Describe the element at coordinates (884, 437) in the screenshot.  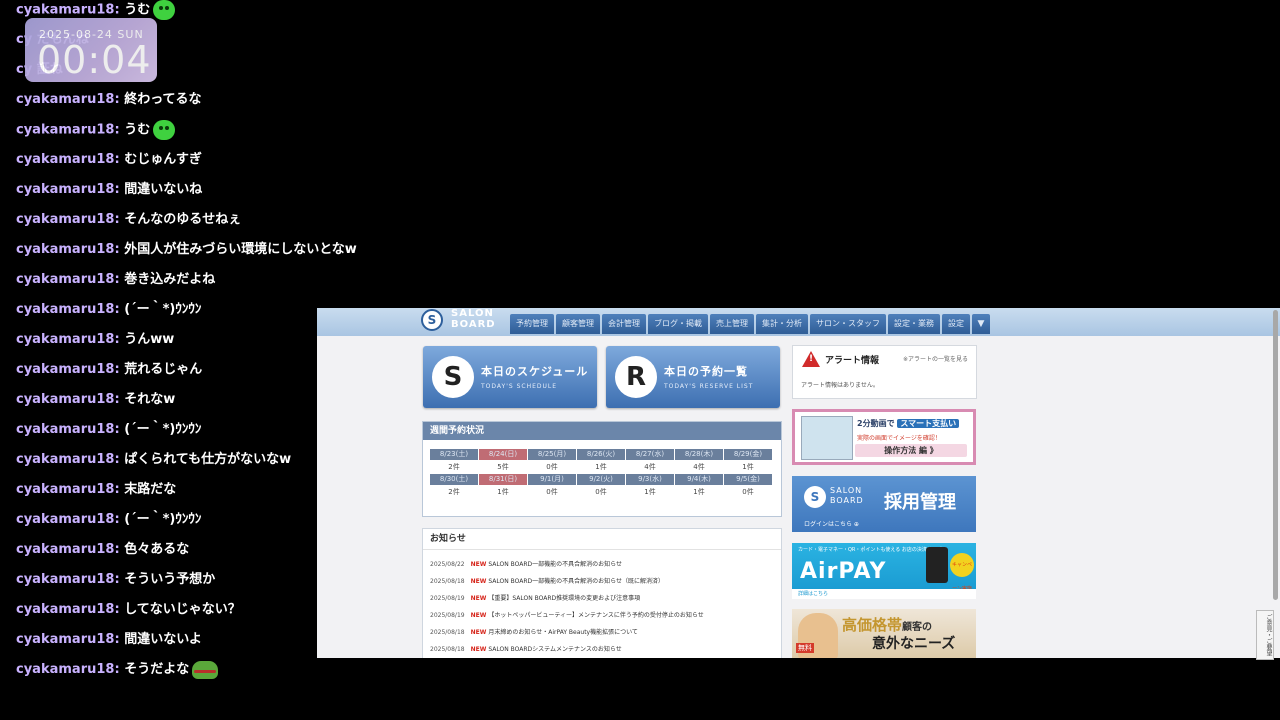
I see `smart-payment-video-banner: 2分動画で スマート支払い 実際の画面でイメージを確認！ 操作方法 編 》` at that location.